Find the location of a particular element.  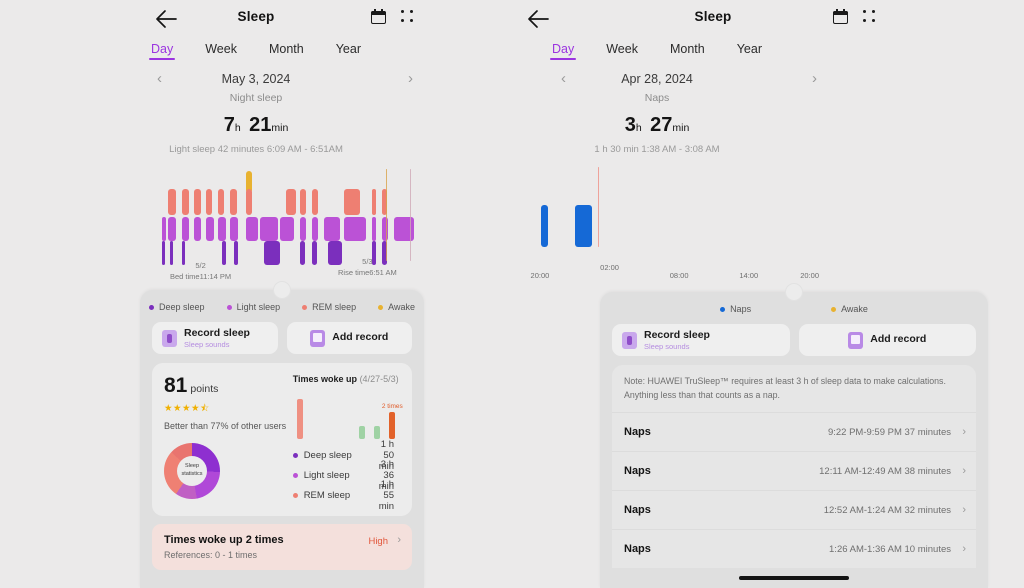

times-woke-up-chart-title: Times woke up (4/27-5/3) is located at coordinates (346, 379).